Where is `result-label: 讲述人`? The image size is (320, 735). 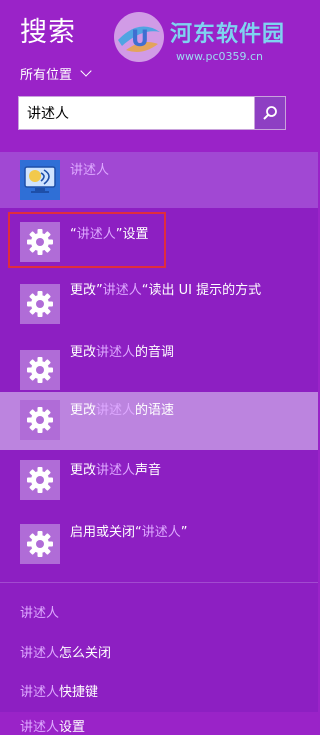 result-label: 讲述人 is located at coordinates (90, 170).